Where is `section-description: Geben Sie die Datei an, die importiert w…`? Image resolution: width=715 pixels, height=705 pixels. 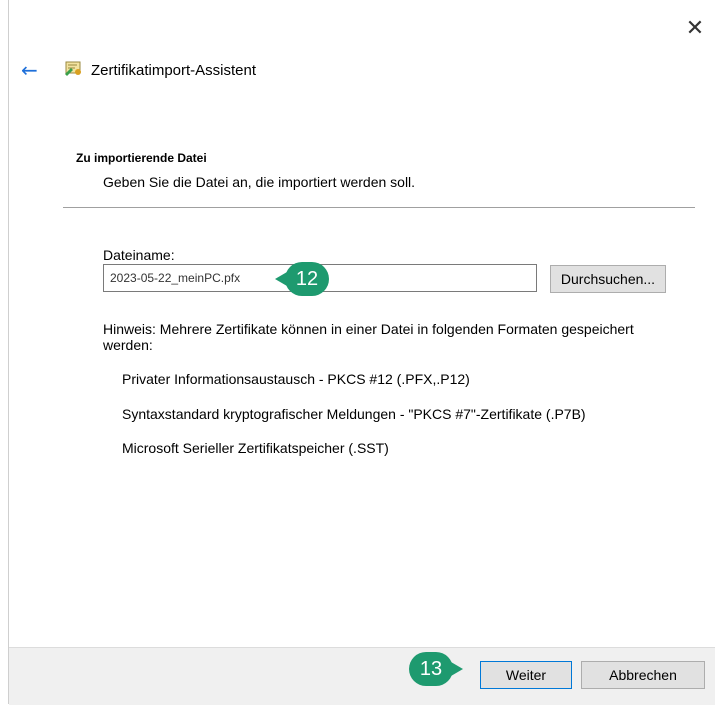
section-description: Geben Sie die Datei an, die importiert w… is located at coordinates (259, 182).